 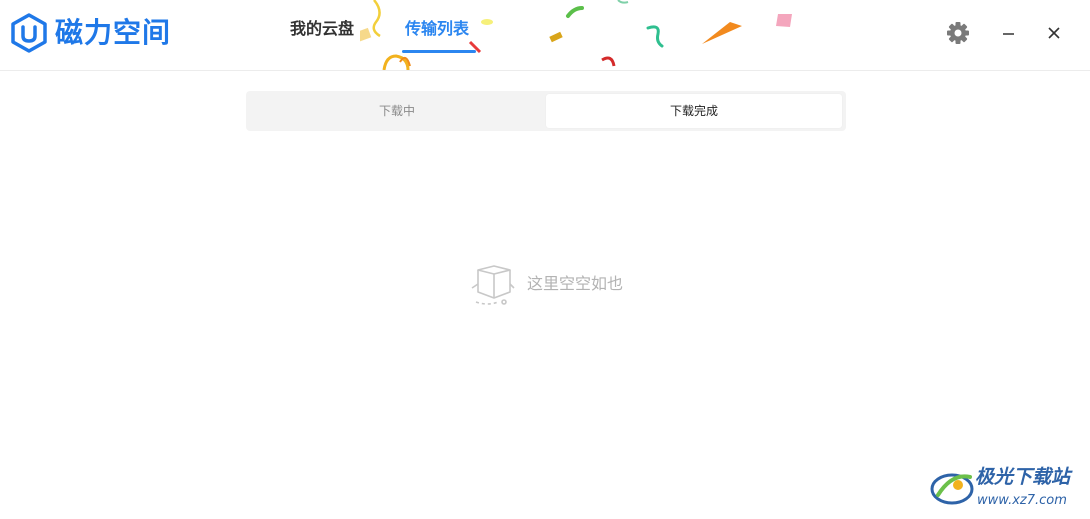 What do you see at coordinates (493, 285) in the screenshot?
I see `empty-box-icon` at bounding box center [493, 285].